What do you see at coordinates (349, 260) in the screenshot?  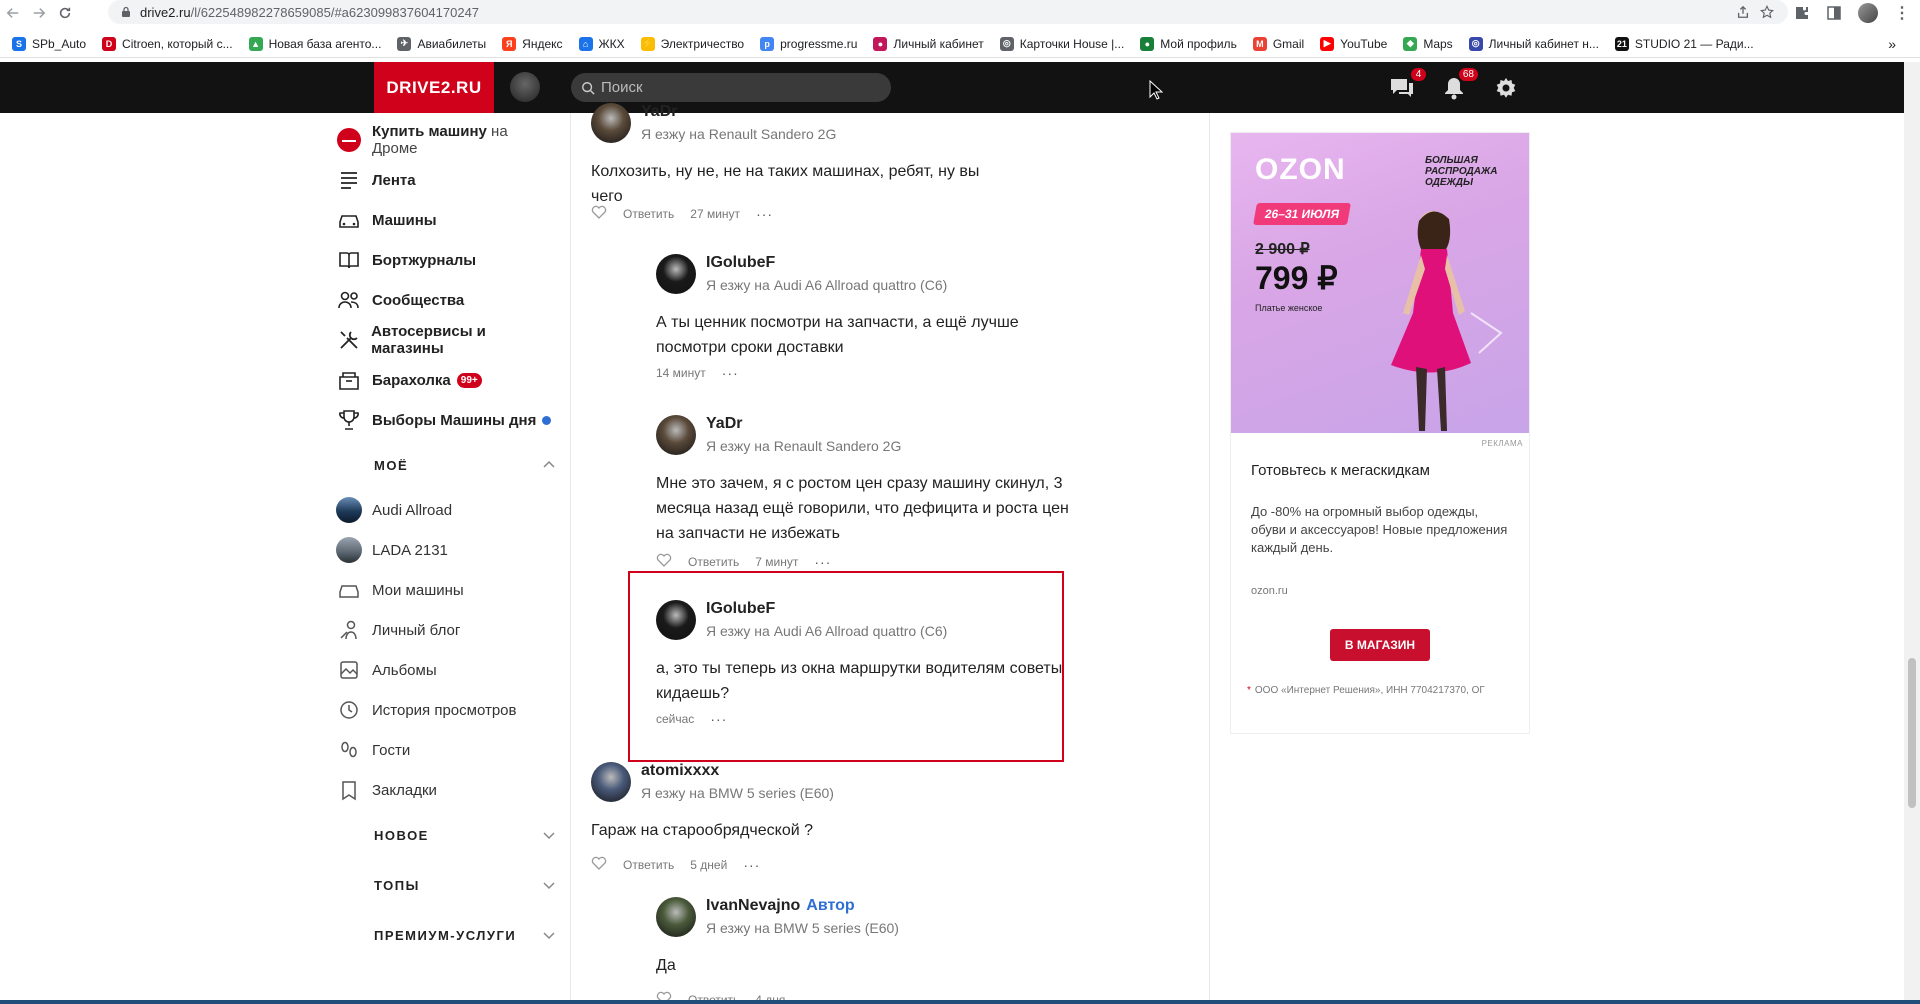 I see `book-icon` at bounding box center [349, 260].